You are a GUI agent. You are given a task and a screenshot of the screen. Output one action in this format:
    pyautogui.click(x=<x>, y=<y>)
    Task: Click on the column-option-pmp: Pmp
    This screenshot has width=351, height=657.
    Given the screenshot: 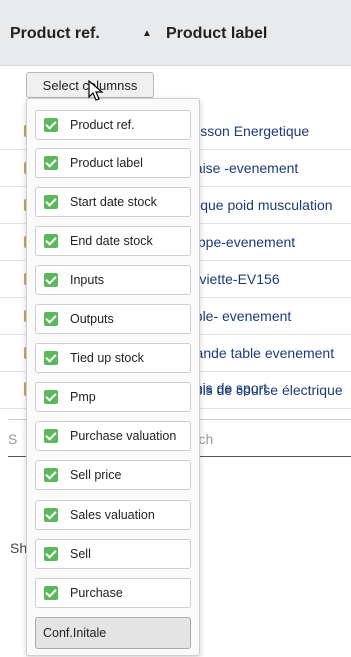 What is the action you would take?
    pyautogui.click(x=113, y=397)
    